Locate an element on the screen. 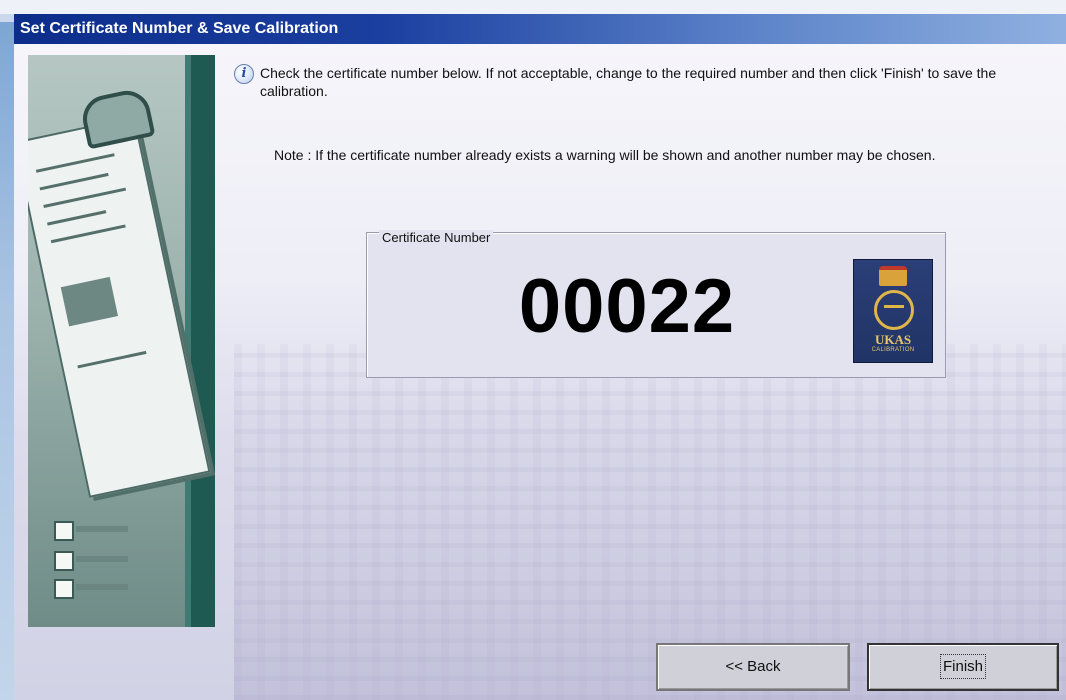 This screenshot has width=1066, height=700. certificate-number-field: 00022 is located at coordinates (627, 306).